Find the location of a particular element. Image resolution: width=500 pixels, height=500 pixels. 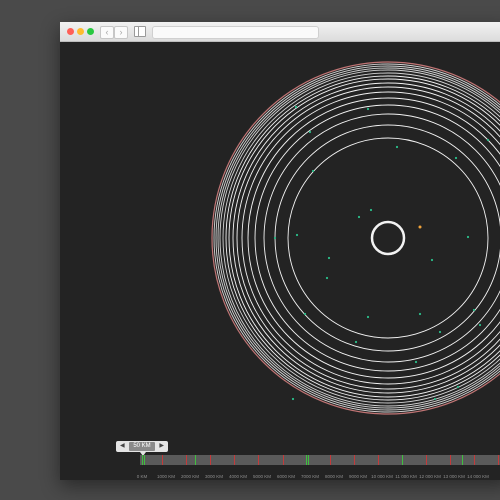

axis-tick-label: 14 000 KM is located at coordinates (478, 476).